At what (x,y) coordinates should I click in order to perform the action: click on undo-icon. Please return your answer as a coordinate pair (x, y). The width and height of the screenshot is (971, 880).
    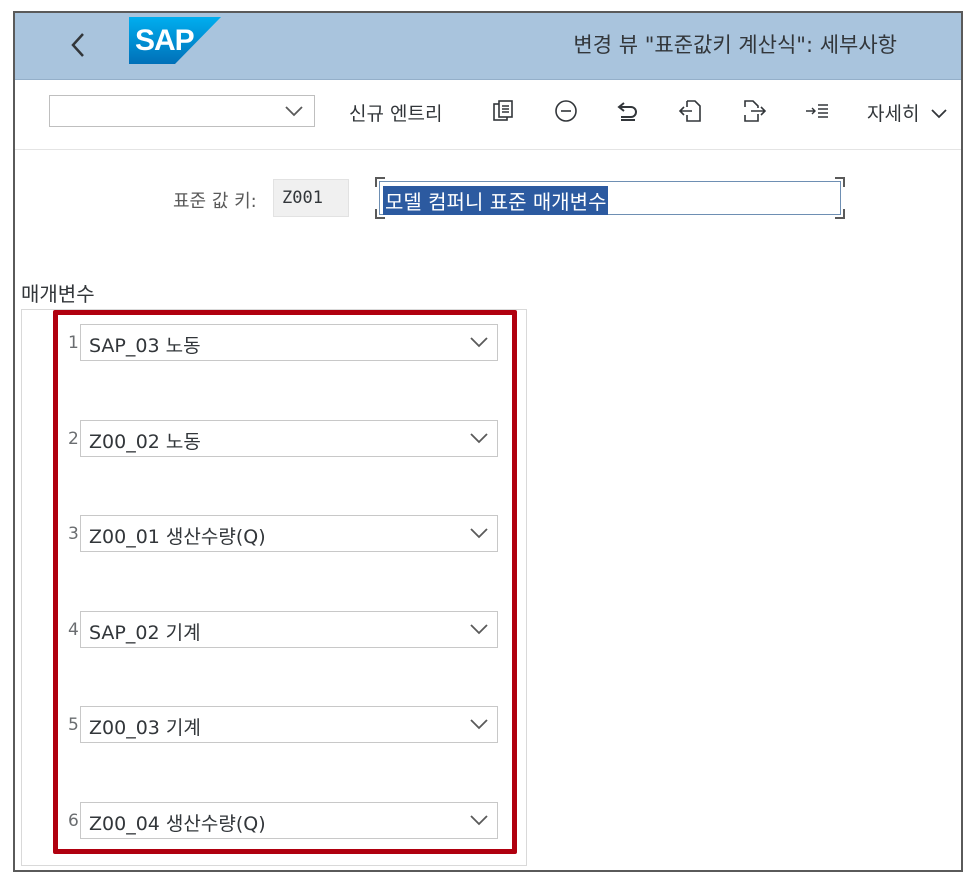
    Looking at the image, I should click on (627, 111).